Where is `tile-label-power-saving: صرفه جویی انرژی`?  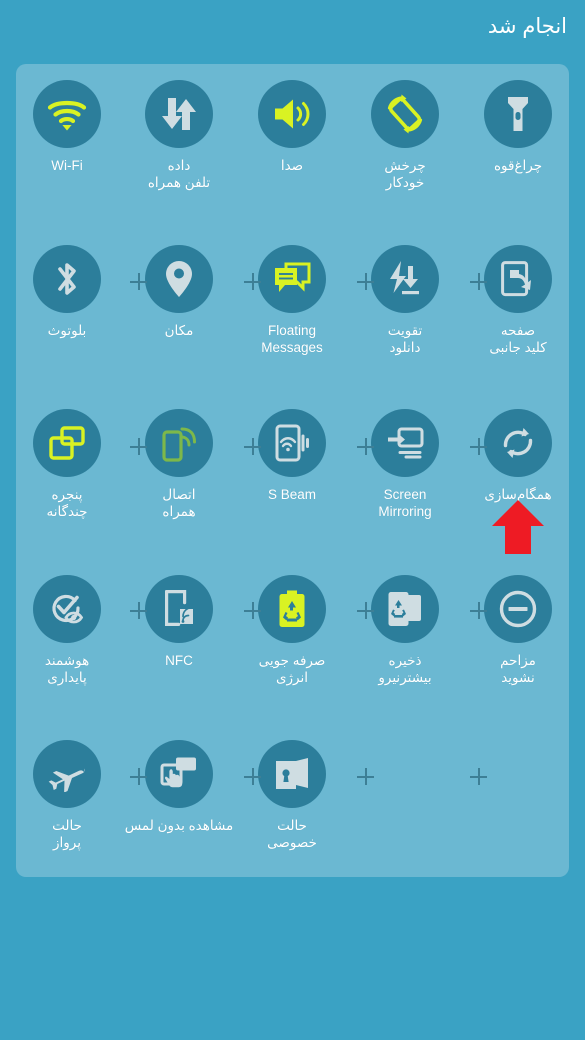
tile-label-power-saving: صرفه جویی انرژی is located at coordinates (292, 669).